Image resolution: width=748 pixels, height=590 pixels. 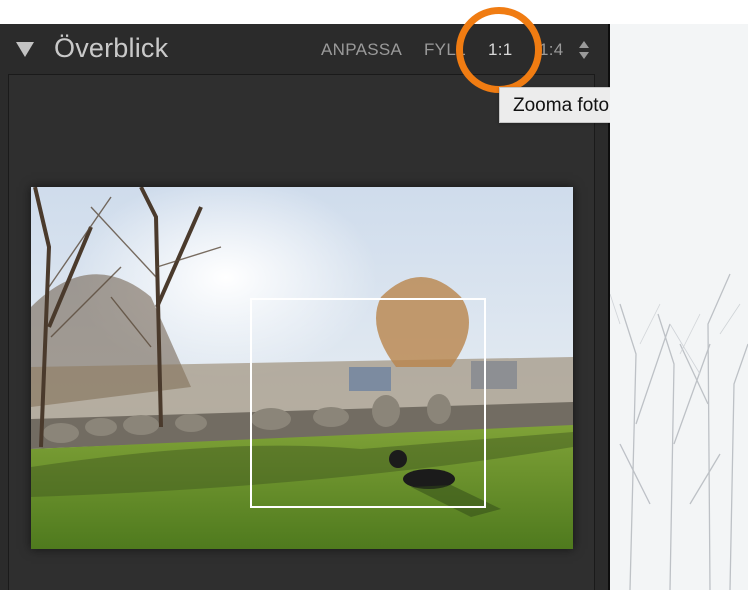 What do you see at coordinates (584, 51) in the screenshot?
I see `zoom-stepper-icon` at bounding box center [584, 51].